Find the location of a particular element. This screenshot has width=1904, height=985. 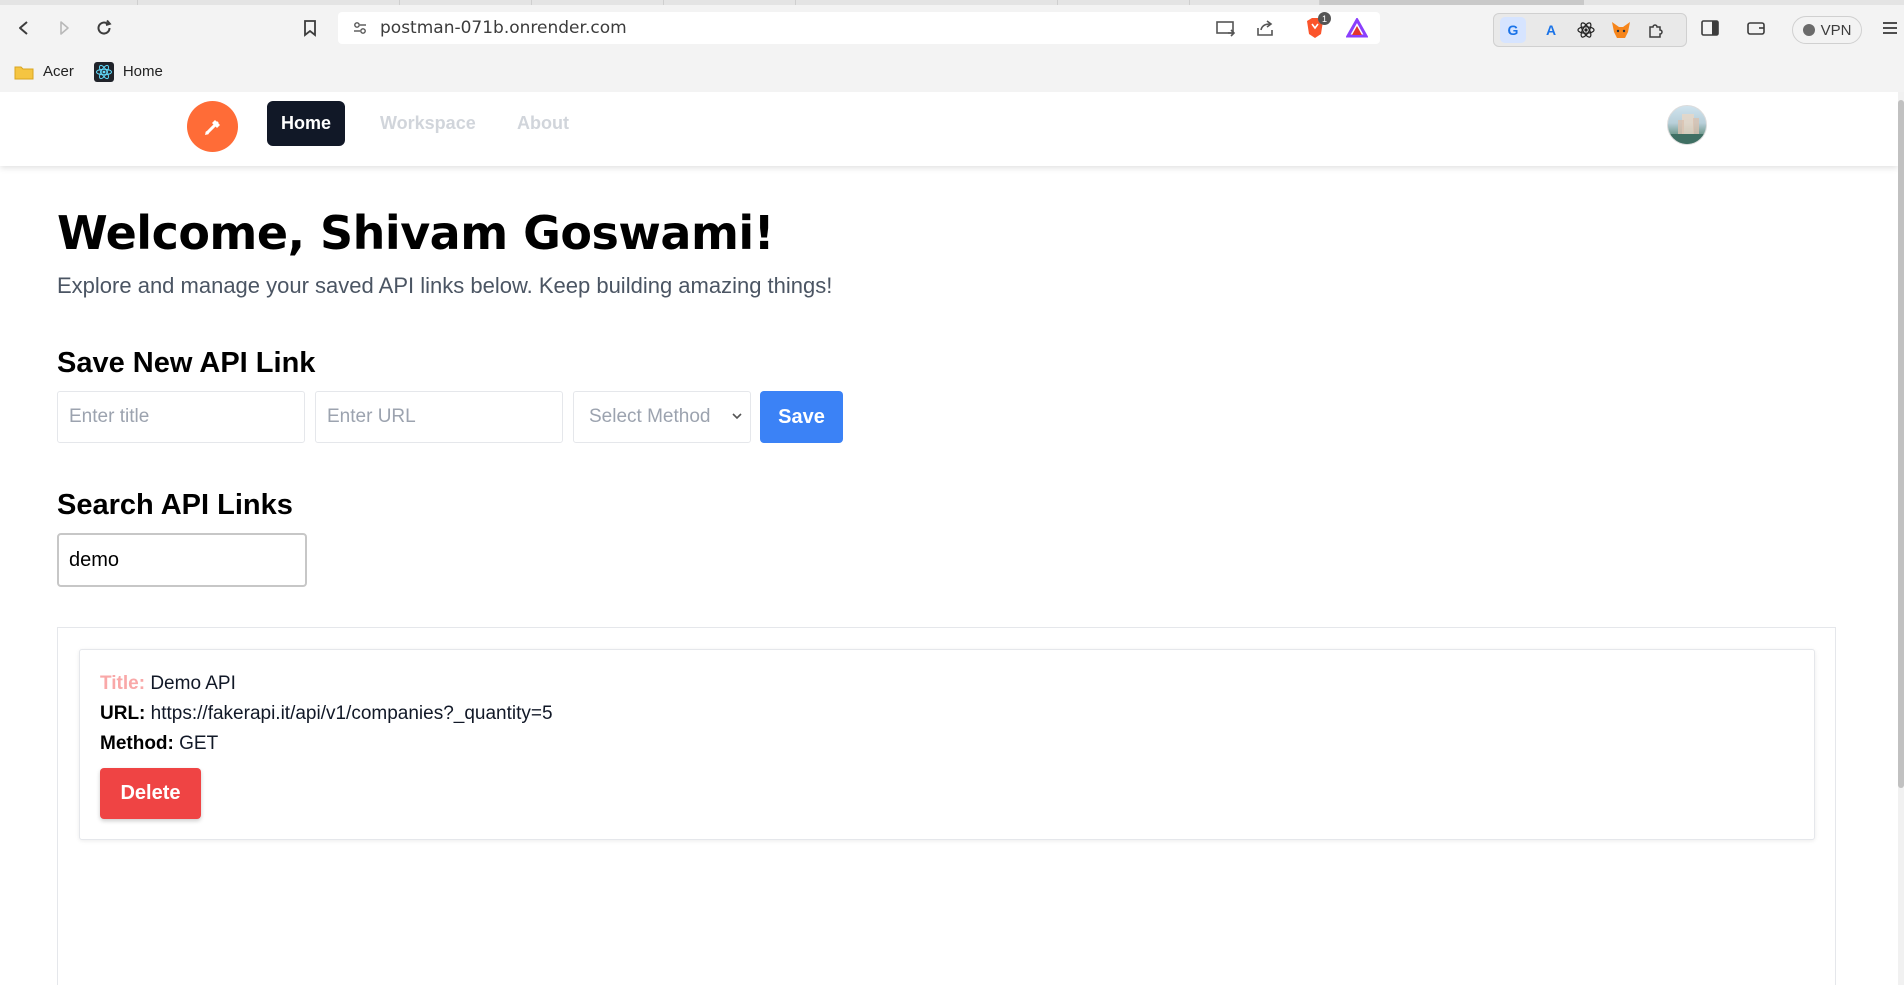

method-select-value: Select Method is located at coordinates (650, 416).